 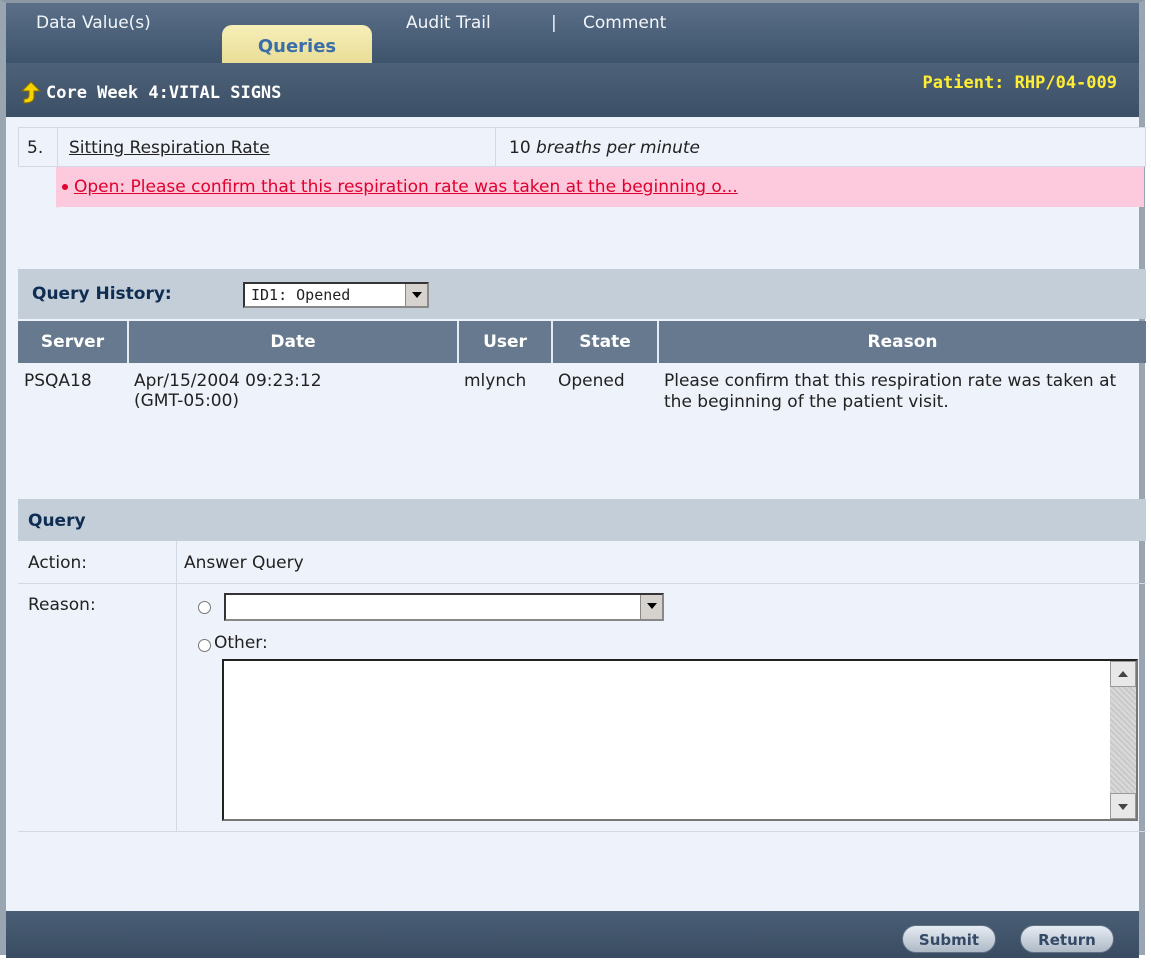 I want to click on column-header-user: User, so click(x=505, y=342).